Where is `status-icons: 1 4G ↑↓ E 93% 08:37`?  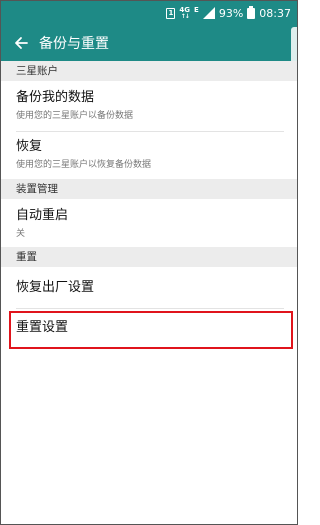 status-icons: 1 4G ↑↓ E 93% 08:37 is located at coordinates (228, 13).